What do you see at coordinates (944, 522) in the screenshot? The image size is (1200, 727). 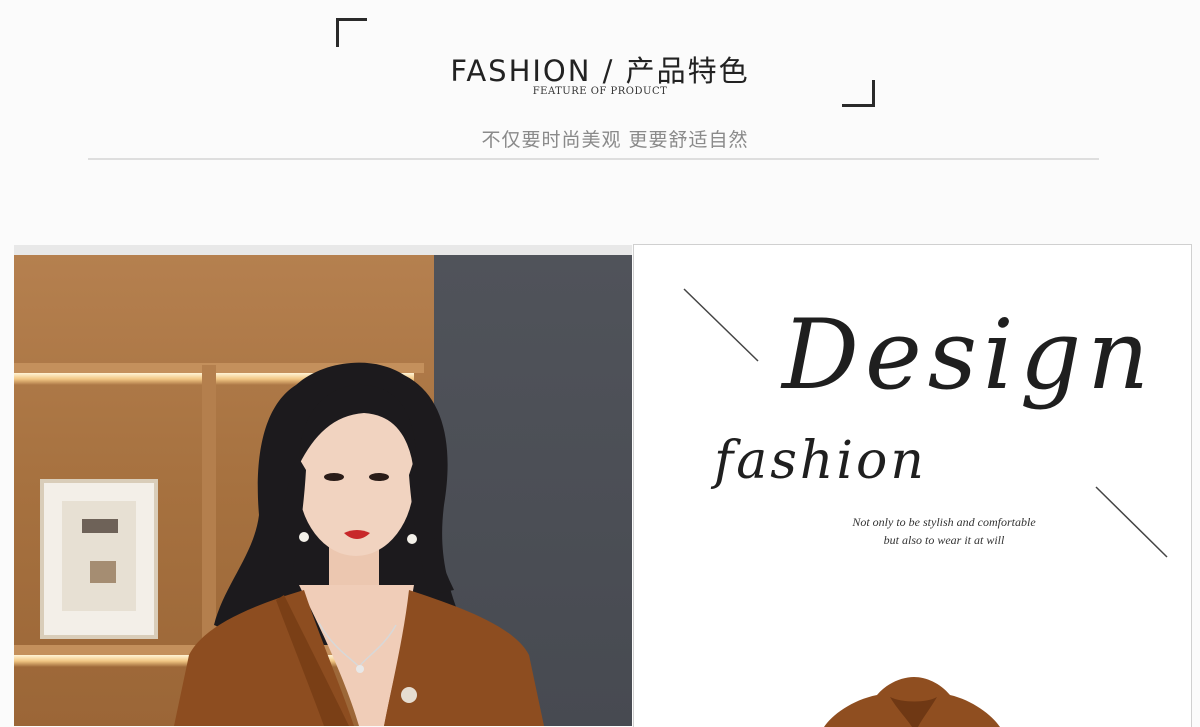 I see `design-note-line-1: Not only to be stylish and comfortable` at bounding box center [944, 522].